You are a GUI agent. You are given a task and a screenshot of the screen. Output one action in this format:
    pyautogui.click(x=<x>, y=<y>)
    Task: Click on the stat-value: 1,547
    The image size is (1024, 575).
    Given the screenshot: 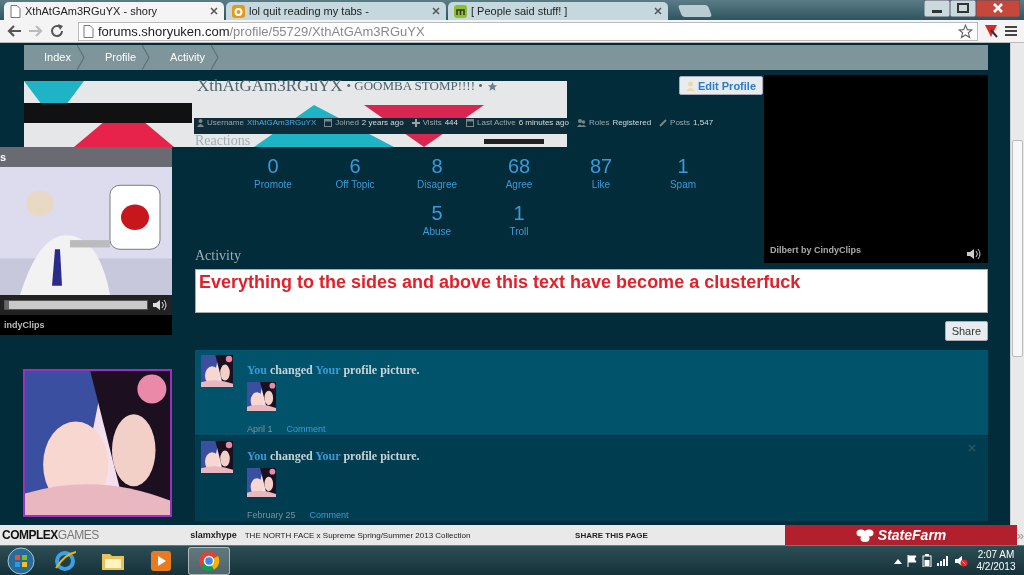 What is the action you would take?
    pyautogui.click(x=703, y=122)
    